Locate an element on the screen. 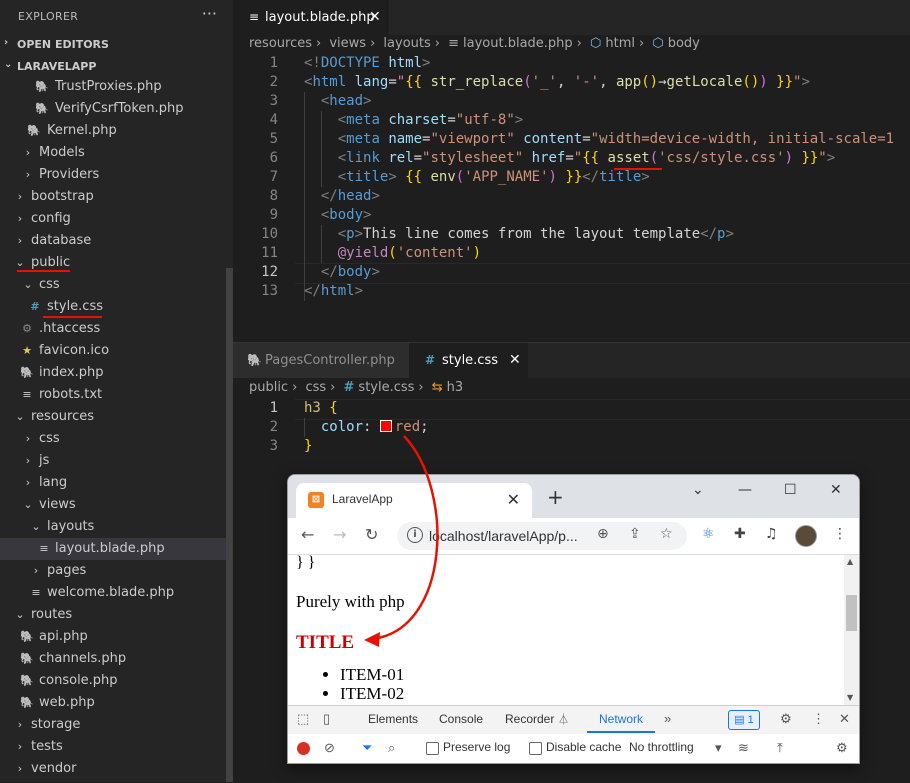  breadcrumb-item: layout.blade.php is located at coordinates (518, 43).